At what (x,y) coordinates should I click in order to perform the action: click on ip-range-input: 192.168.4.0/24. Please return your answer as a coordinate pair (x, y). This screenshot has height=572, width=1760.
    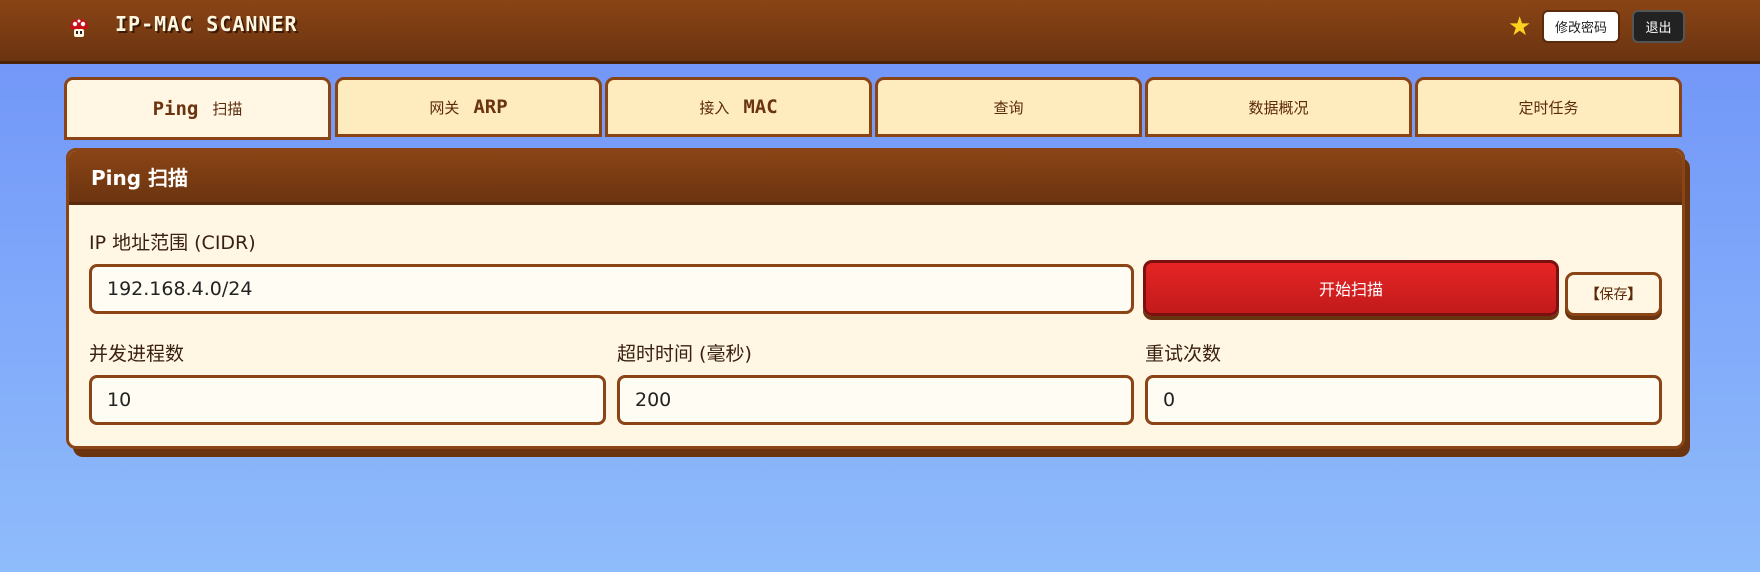
    Looking at the image, I should click on (611, 289).